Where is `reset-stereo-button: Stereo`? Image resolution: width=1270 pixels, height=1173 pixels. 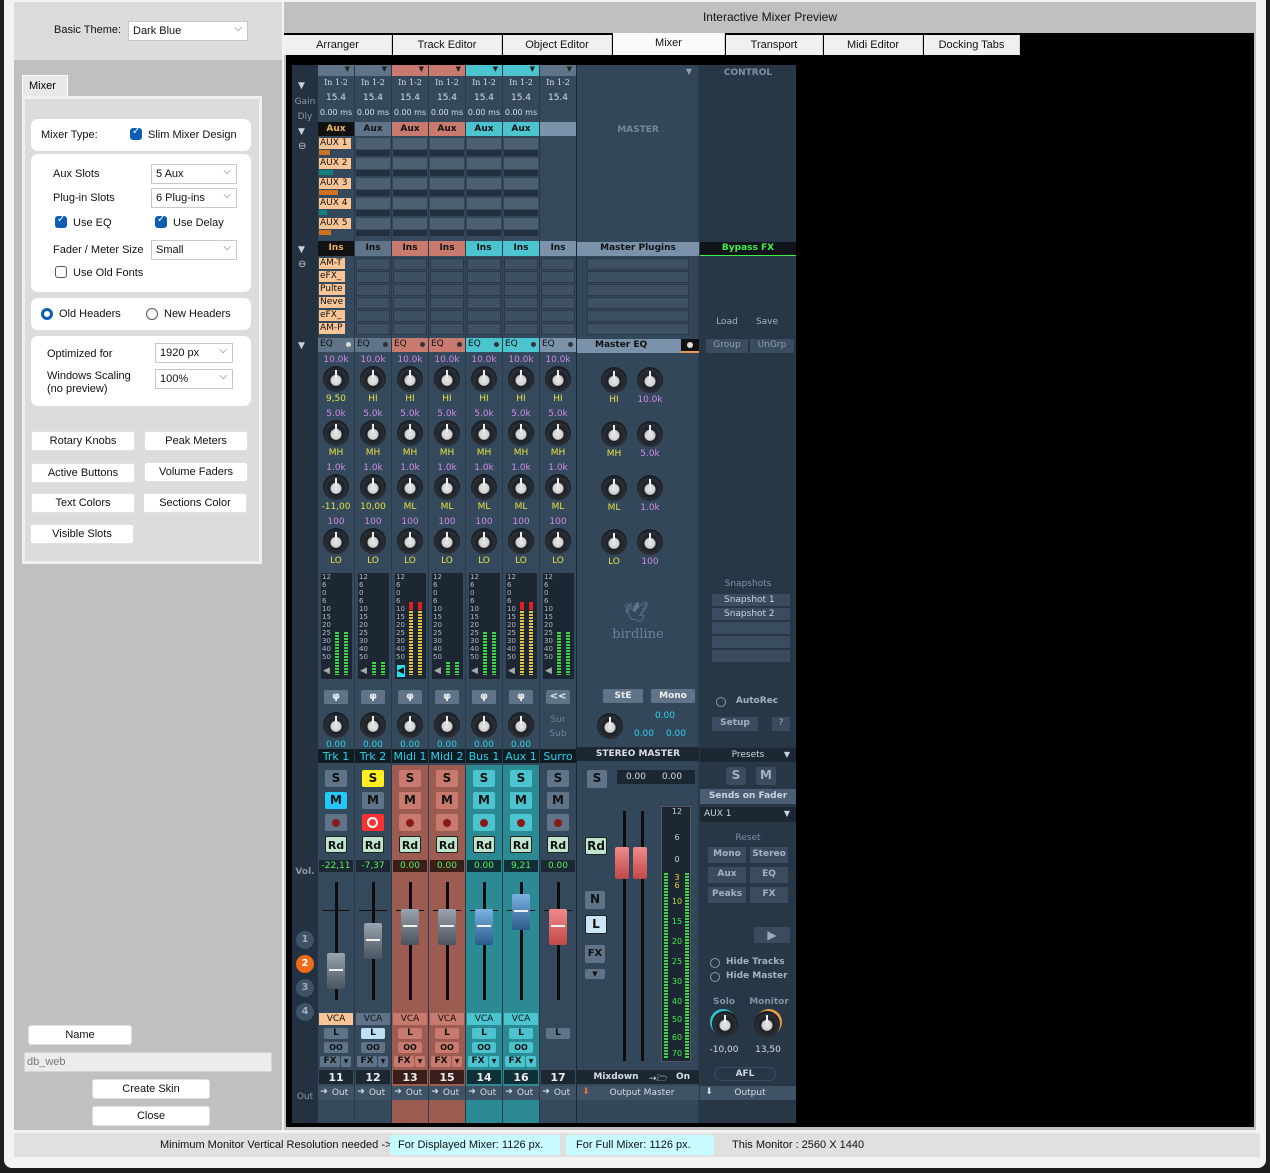
reset-stereo-button: Stereo is located at coordinates (769, 855).